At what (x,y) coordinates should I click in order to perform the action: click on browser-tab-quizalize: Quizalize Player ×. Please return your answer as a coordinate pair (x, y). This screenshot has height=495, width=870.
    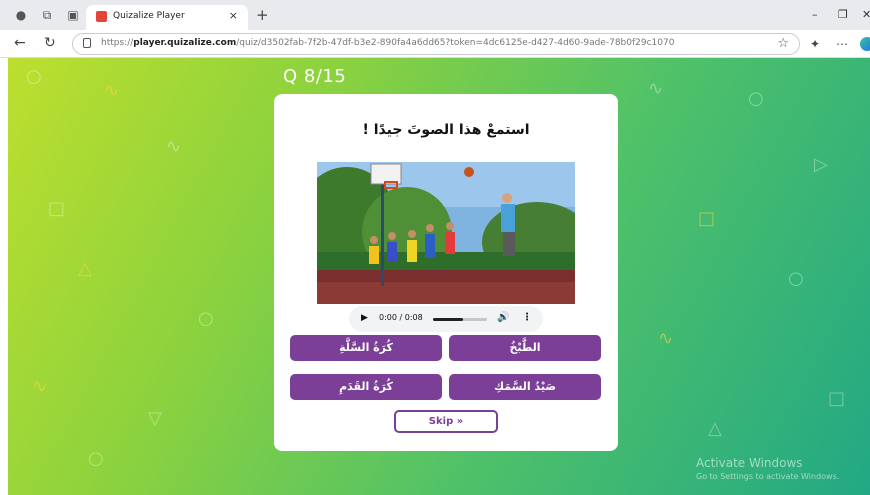
    Looking at the image, I should click on (167, 17).